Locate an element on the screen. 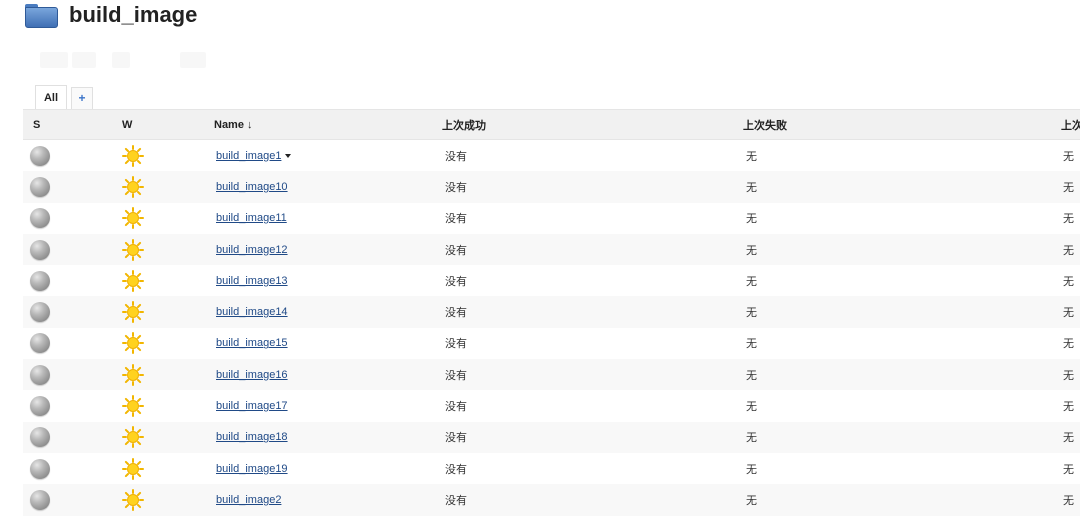 The image size is (1080, 516). job-link: build_image18 is located at coordinates (252, 437).